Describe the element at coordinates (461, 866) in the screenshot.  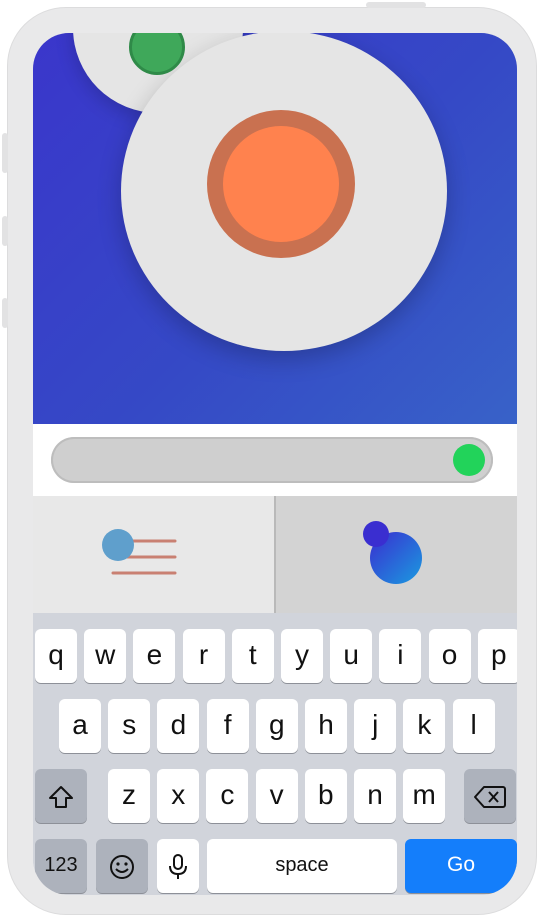
I see `go-key: Go` at that location.